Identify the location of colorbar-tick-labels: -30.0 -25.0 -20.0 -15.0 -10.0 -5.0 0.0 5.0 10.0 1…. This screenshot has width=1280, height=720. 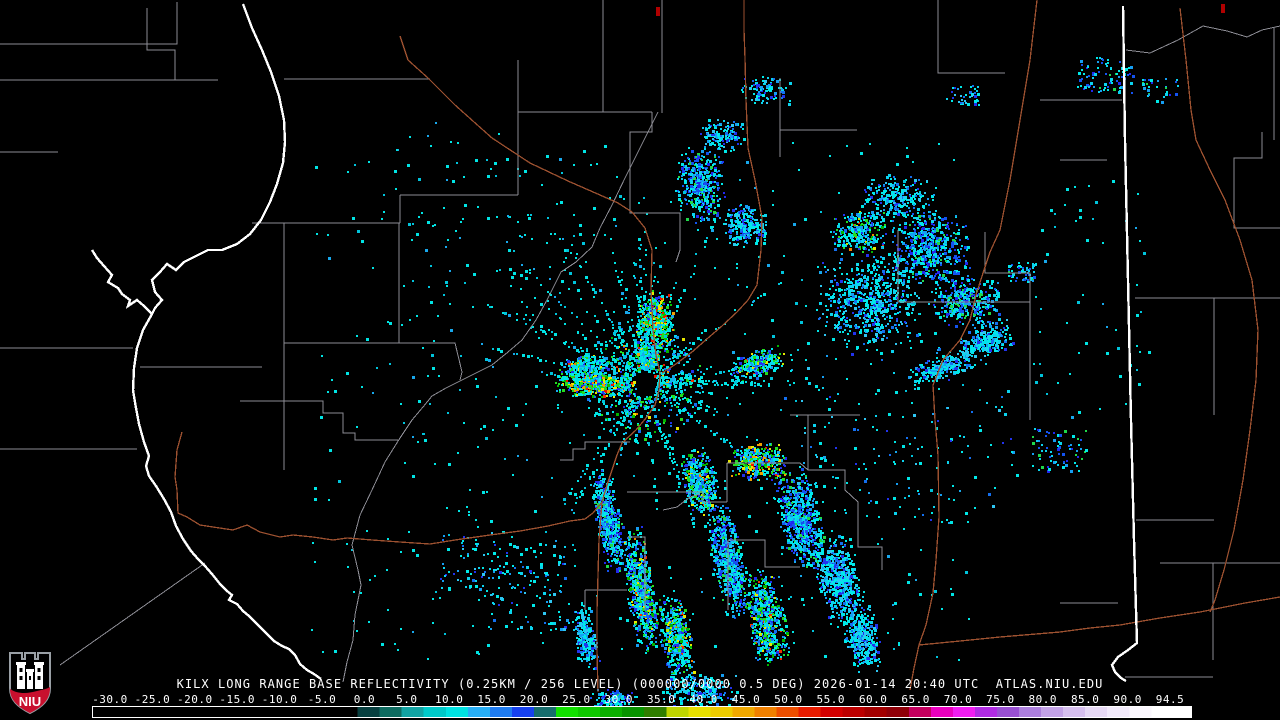
(640, 699).